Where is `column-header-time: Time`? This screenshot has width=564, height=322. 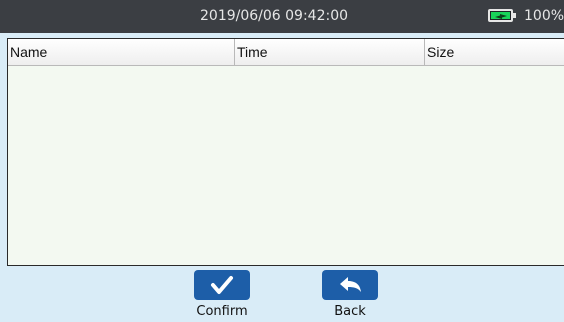 column-header-time: Time is located at coordinates (329, 52).